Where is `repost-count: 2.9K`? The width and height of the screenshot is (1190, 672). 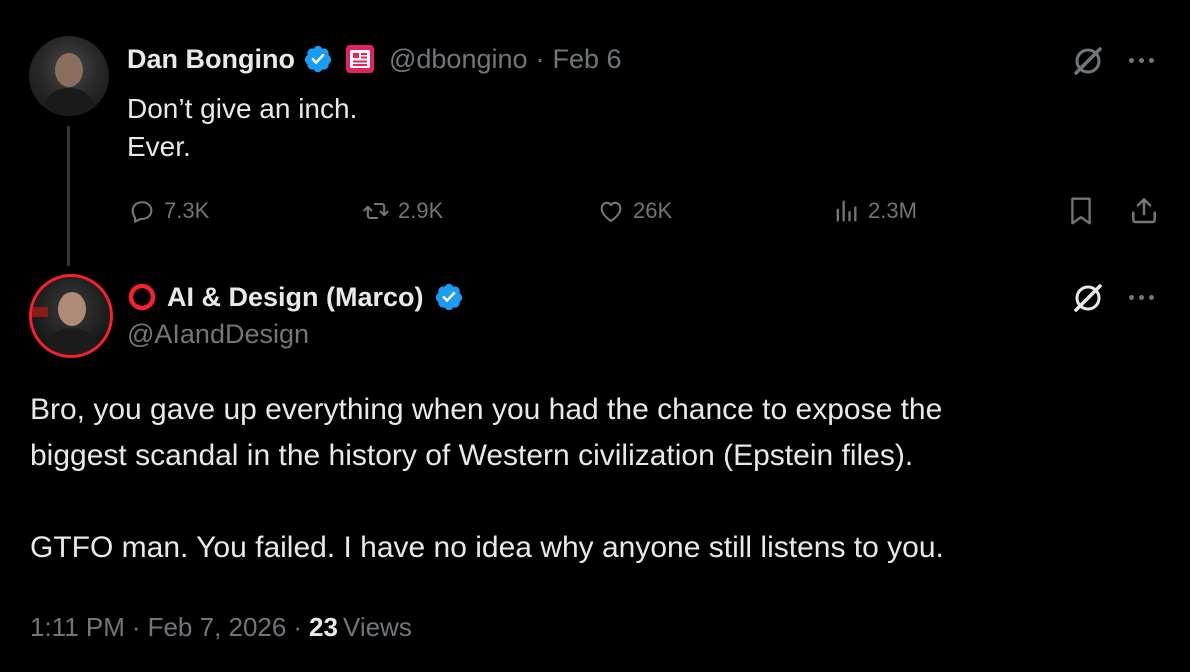
repost-count: 2.9K is located at coordinates (421, 210).